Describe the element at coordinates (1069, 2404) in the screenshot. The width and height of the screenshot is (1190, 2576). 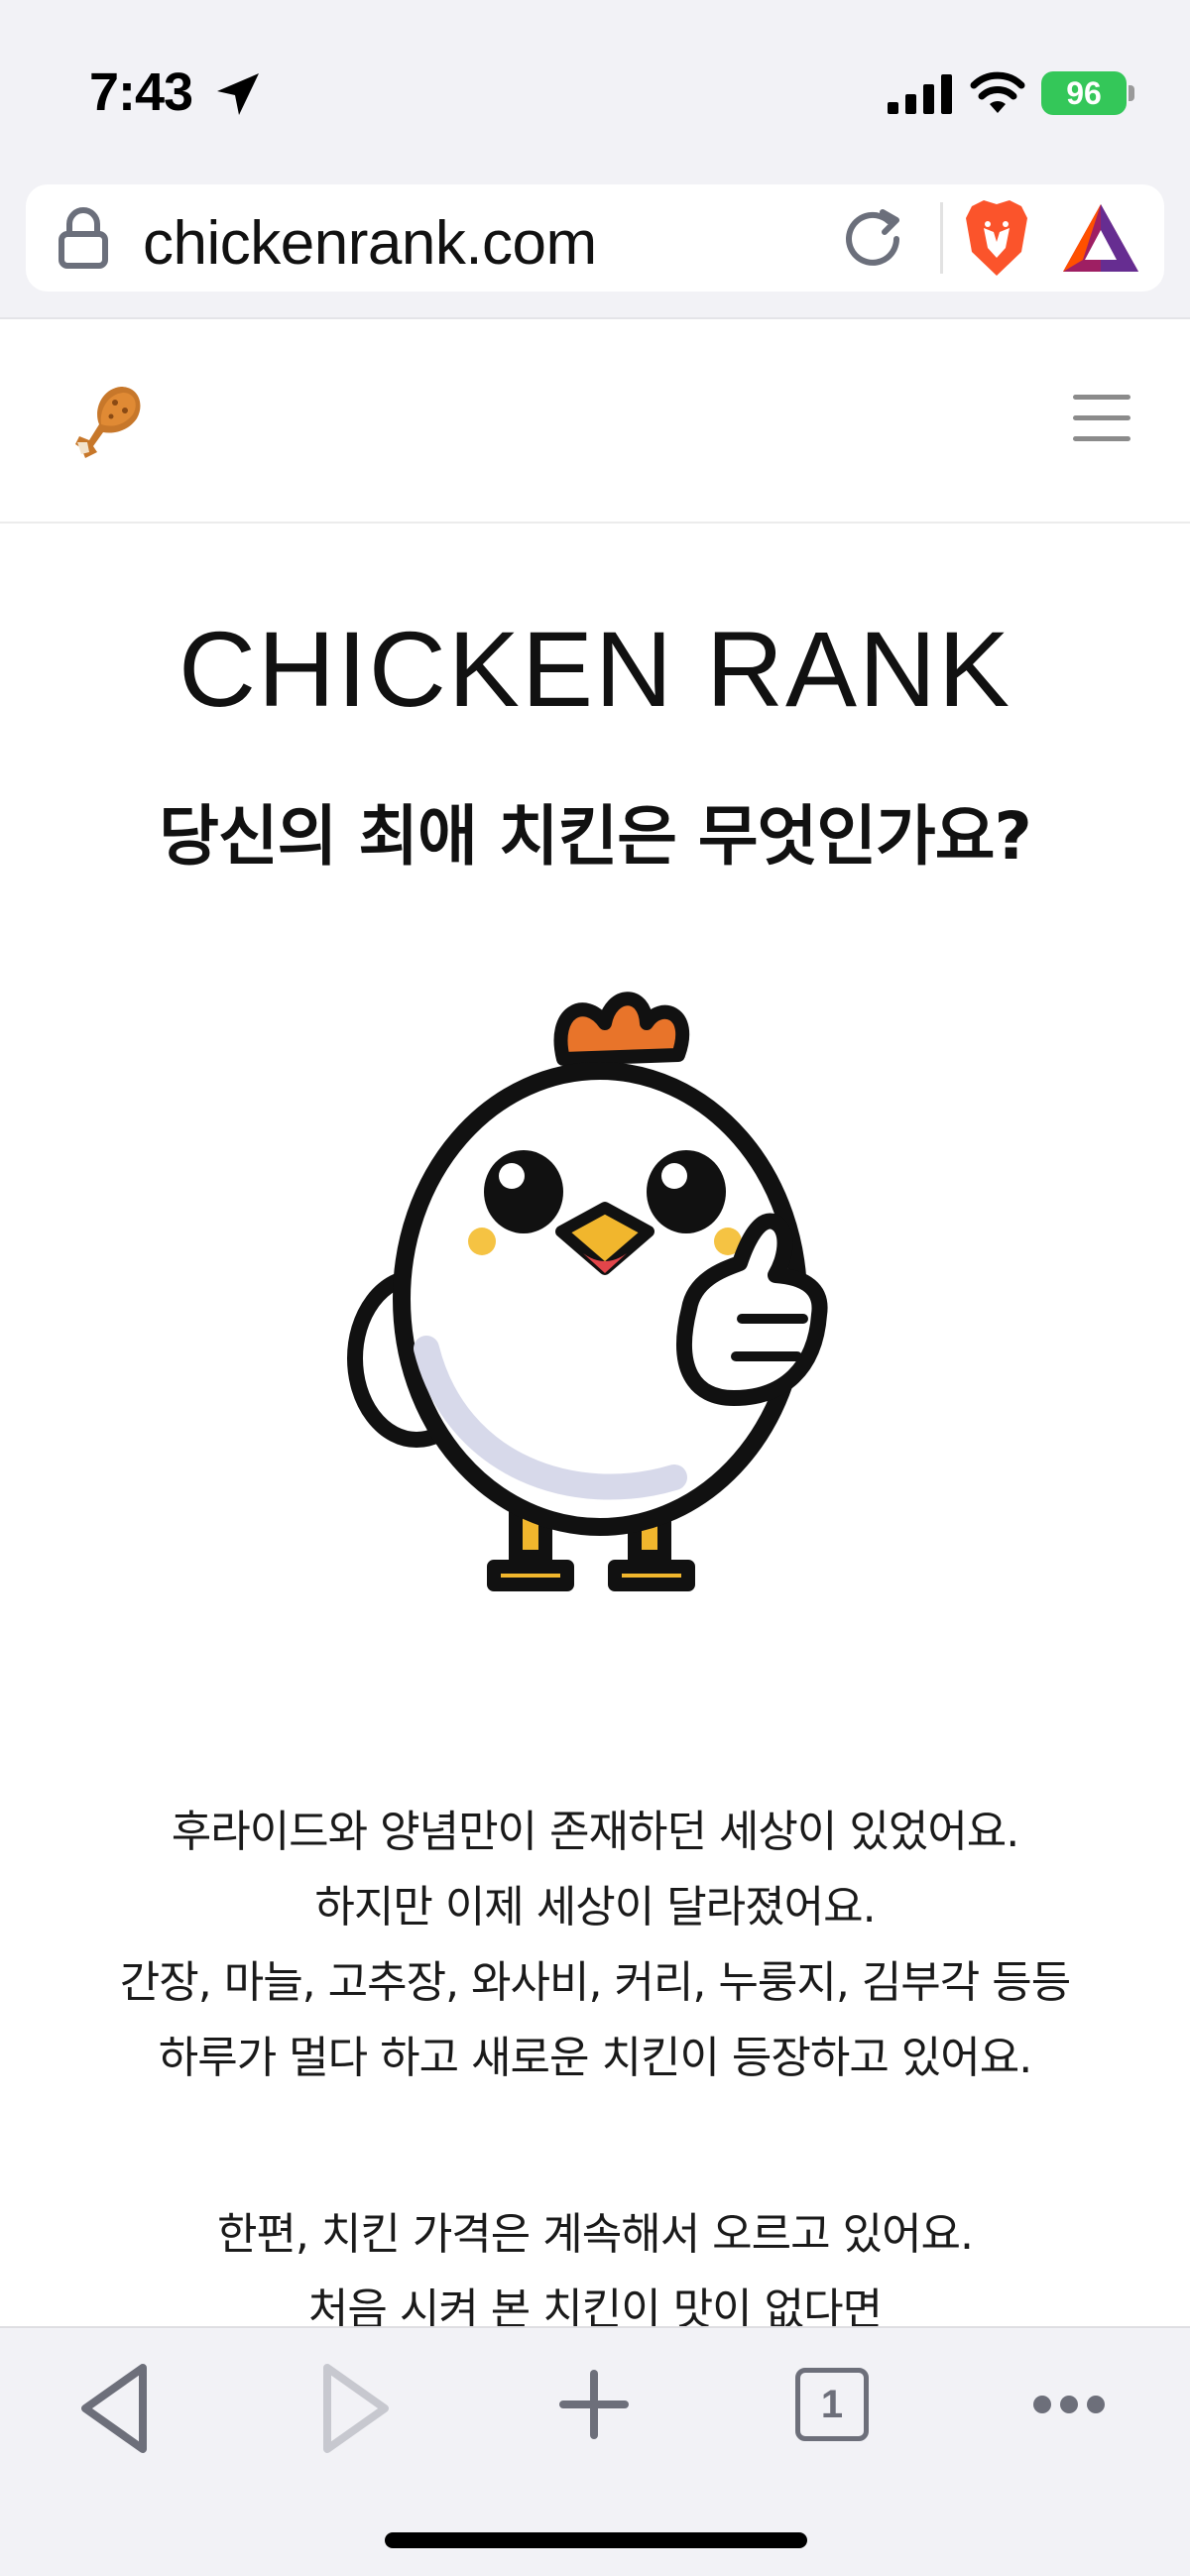
I see `more-dots-icon` at that location.